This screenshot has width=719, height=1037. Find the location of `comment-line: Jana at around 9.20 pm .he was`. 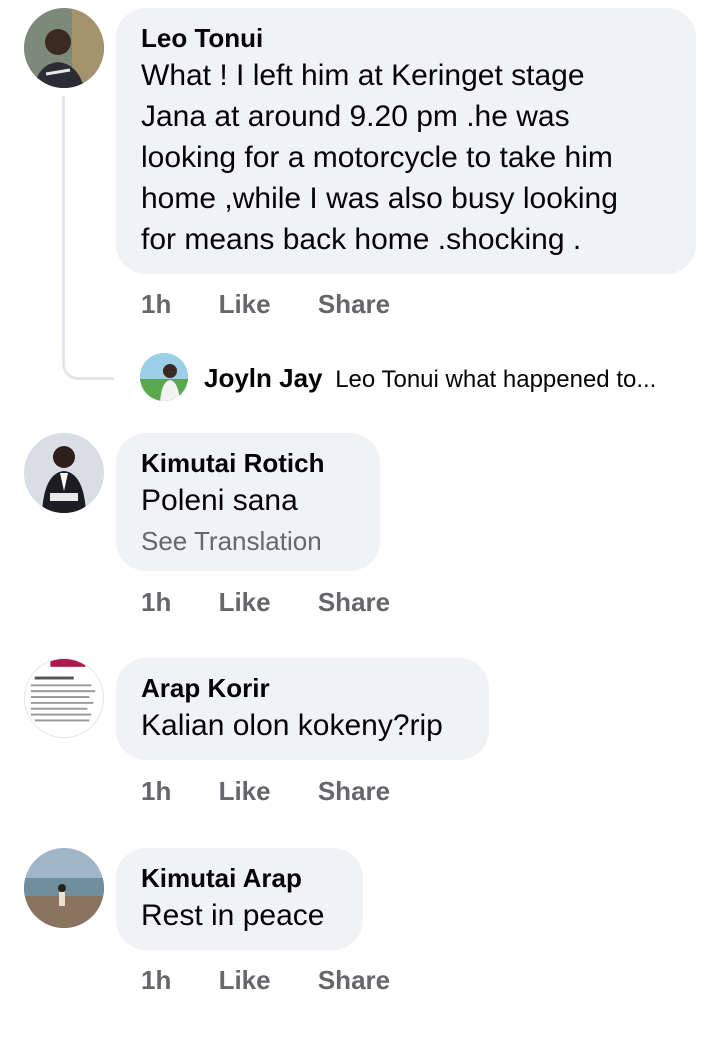

comment-line: Jana at around 9.20 pm .he was is located at coordinates (355, 116).